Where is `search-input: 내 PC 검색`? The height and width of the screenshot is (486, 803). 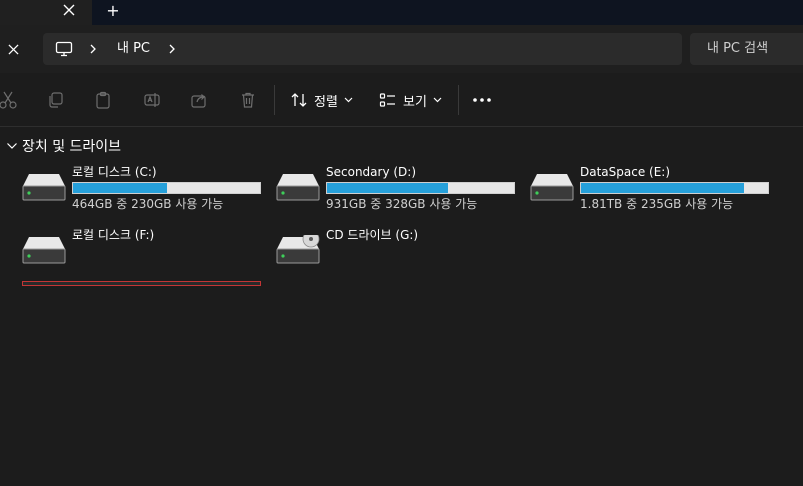
search-input: 내 PC 검색 is located at coordinates (746, 49).